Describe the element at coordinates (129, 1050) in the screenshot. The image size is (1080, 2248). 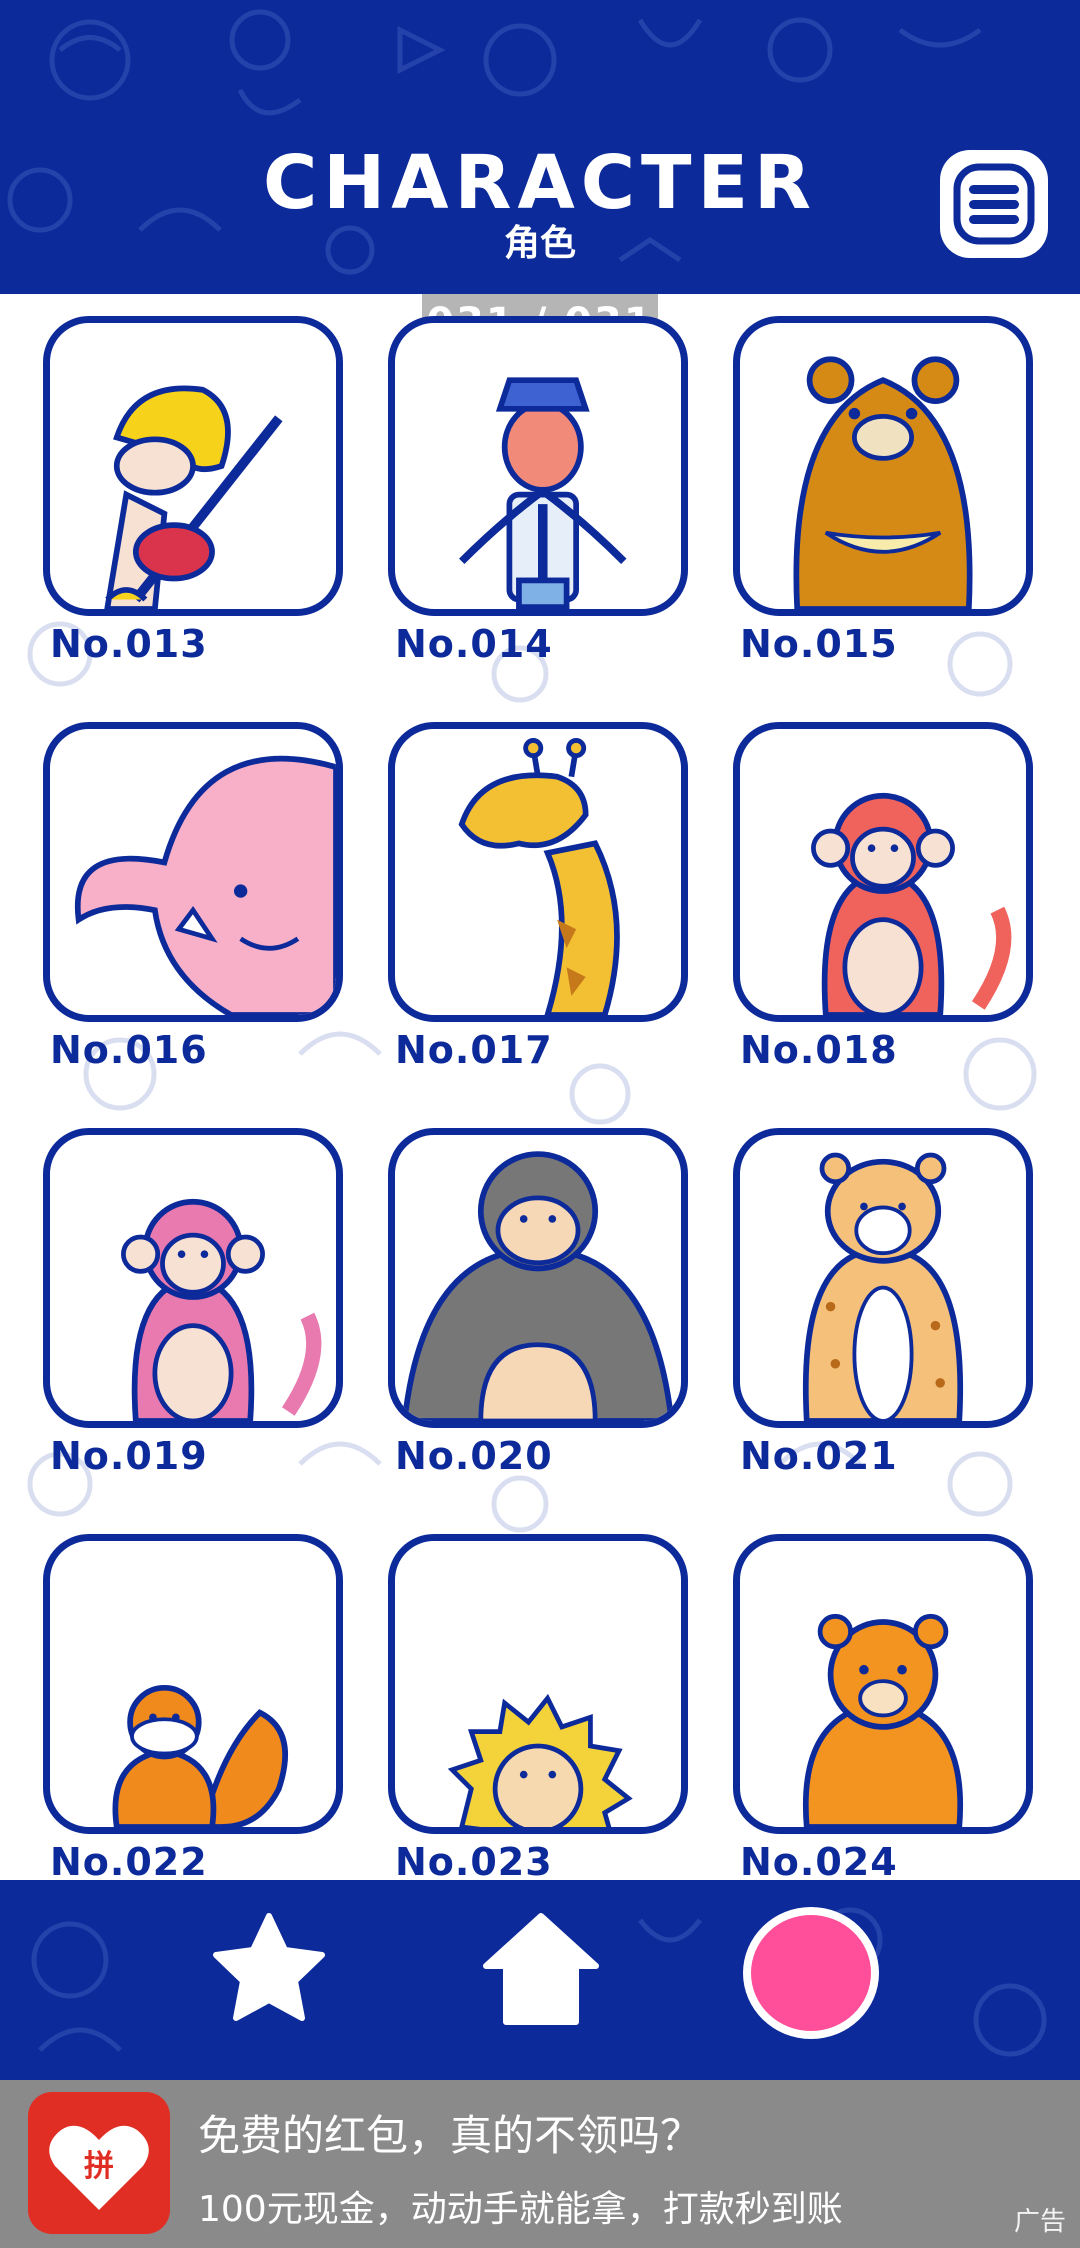
I see `character-label: No.016` at that location.